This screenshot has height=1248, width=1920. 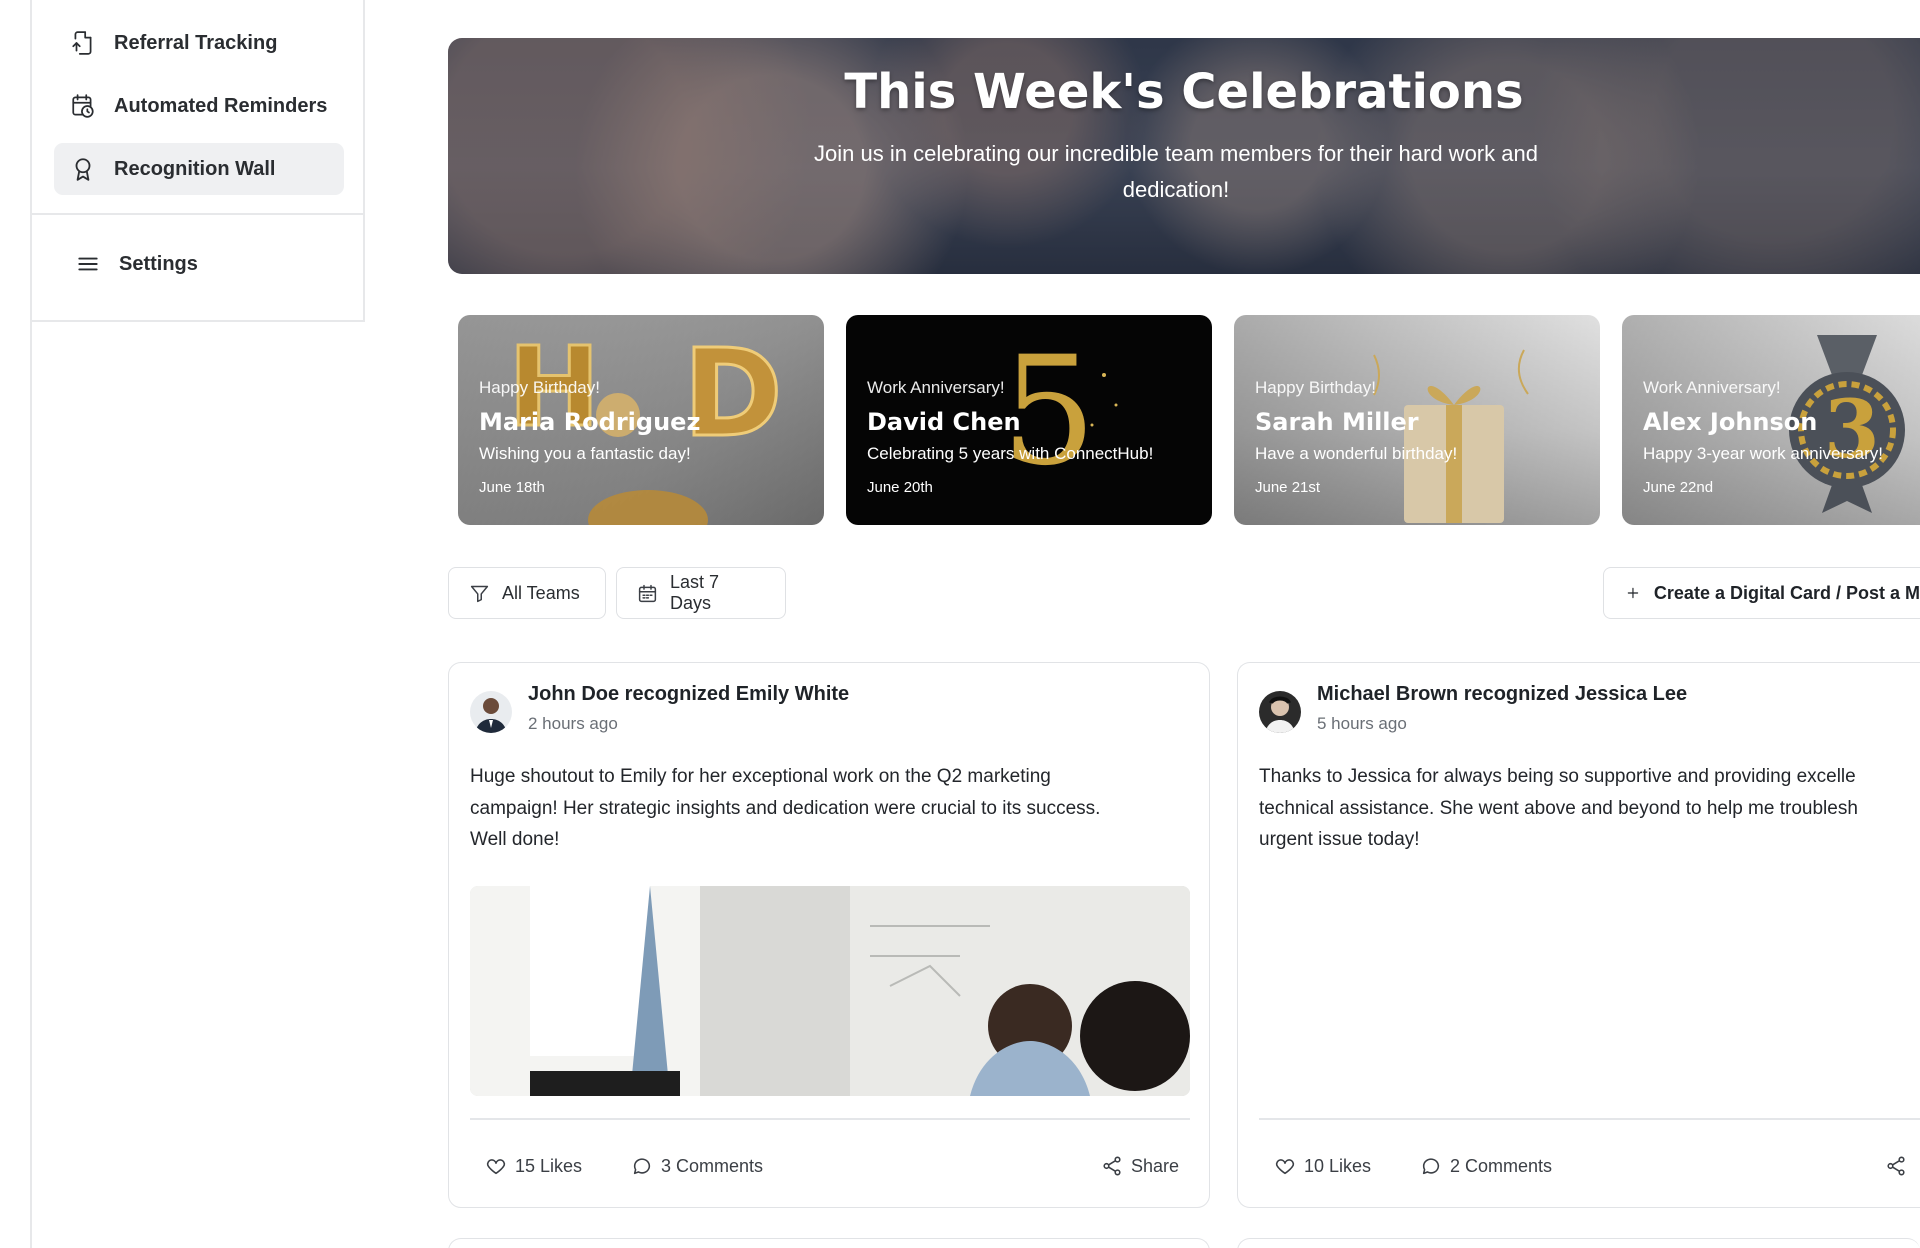 What do you see at coordinates (590, 422) in the screenshot?
I see `celebration-name: Maria Rodriguez` at bounding box center [590, 422].